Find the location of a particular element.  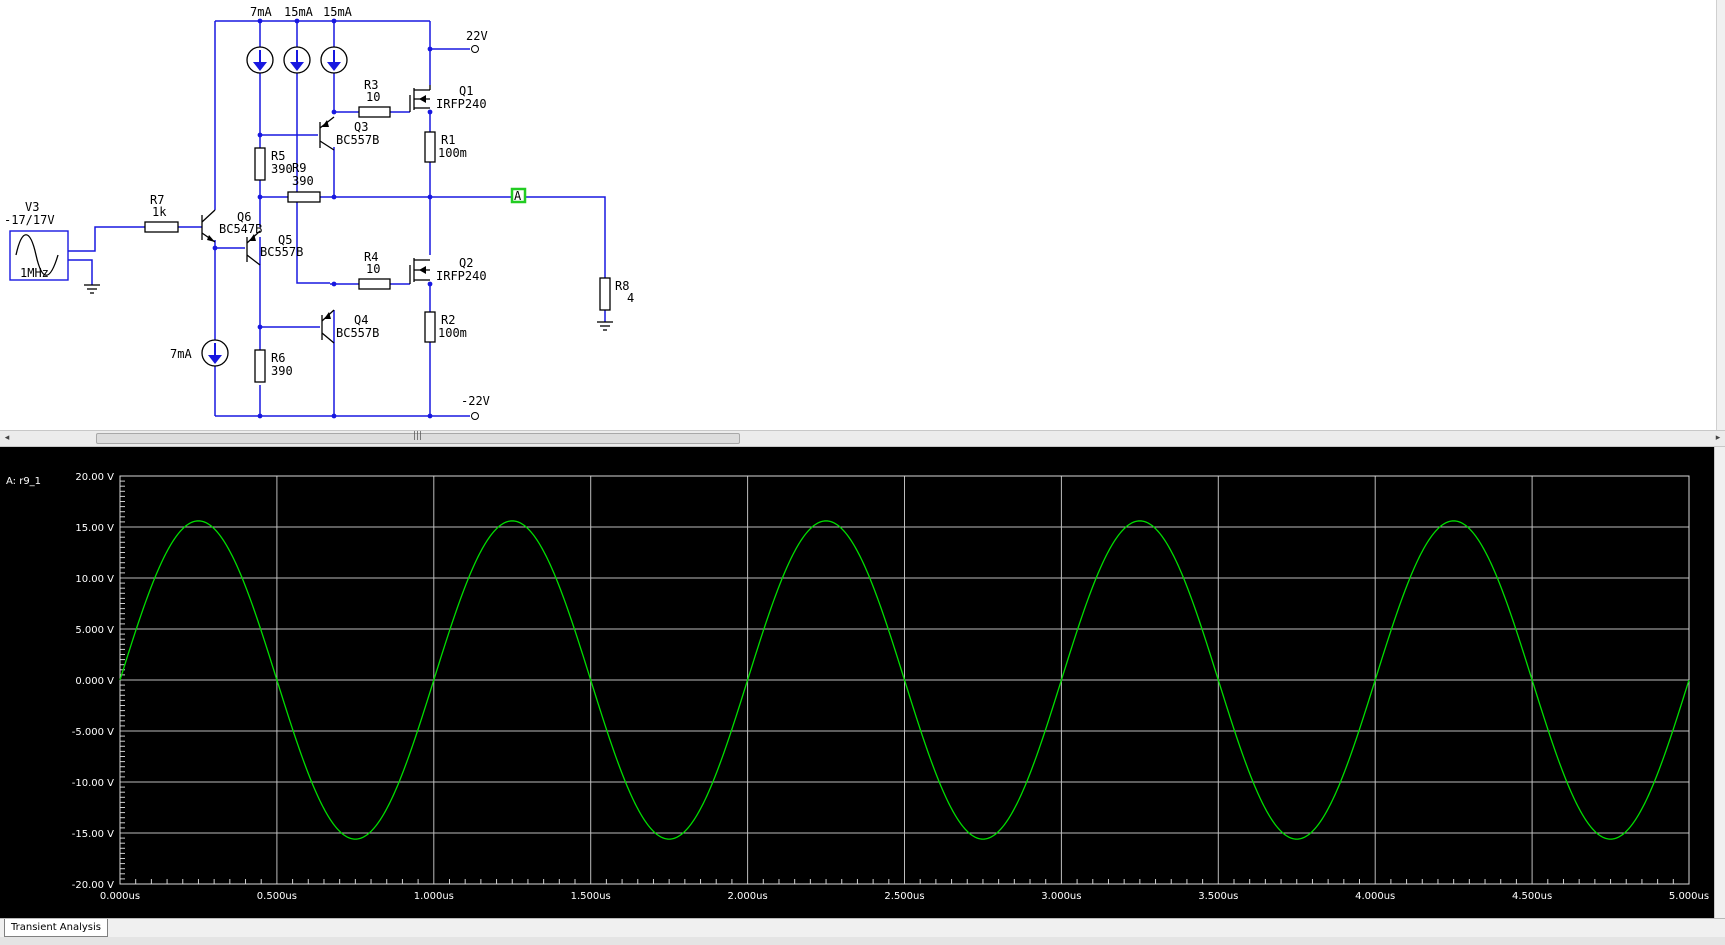

q3-name: Q3 is located at coordinates (361, 127).